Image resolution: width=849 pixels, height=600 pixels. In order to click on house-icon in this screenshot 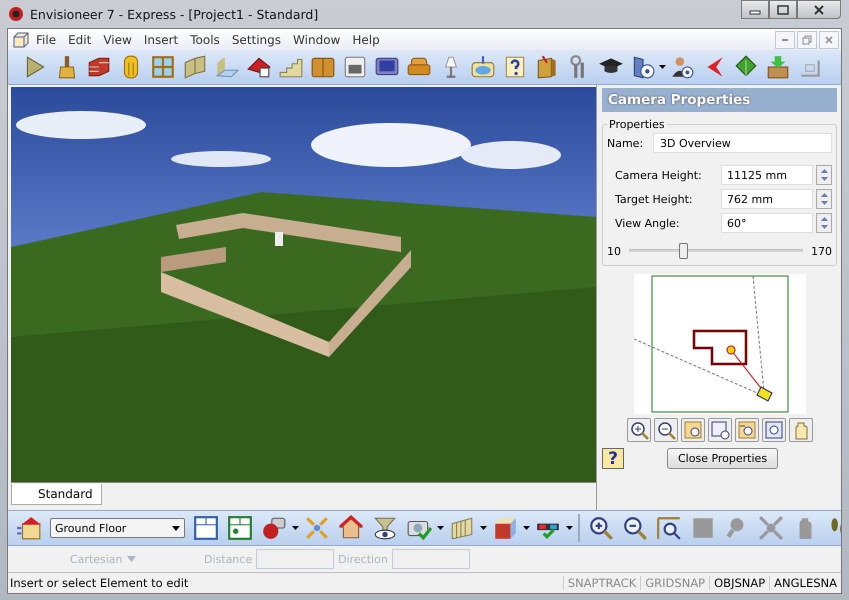, I will do `click(351, 528)`.